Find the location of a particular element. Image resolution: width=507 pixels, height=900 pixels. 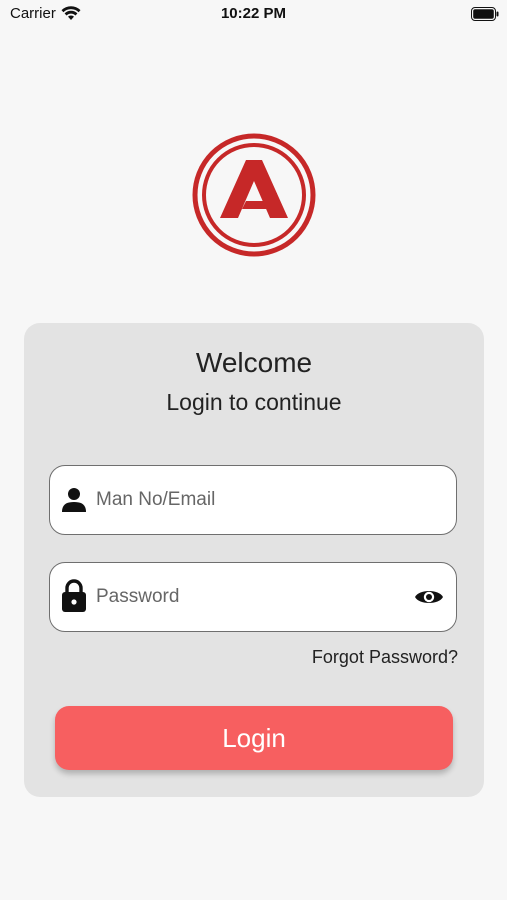

login-subtitle: Login to continue is located at coordinates (254, 402).